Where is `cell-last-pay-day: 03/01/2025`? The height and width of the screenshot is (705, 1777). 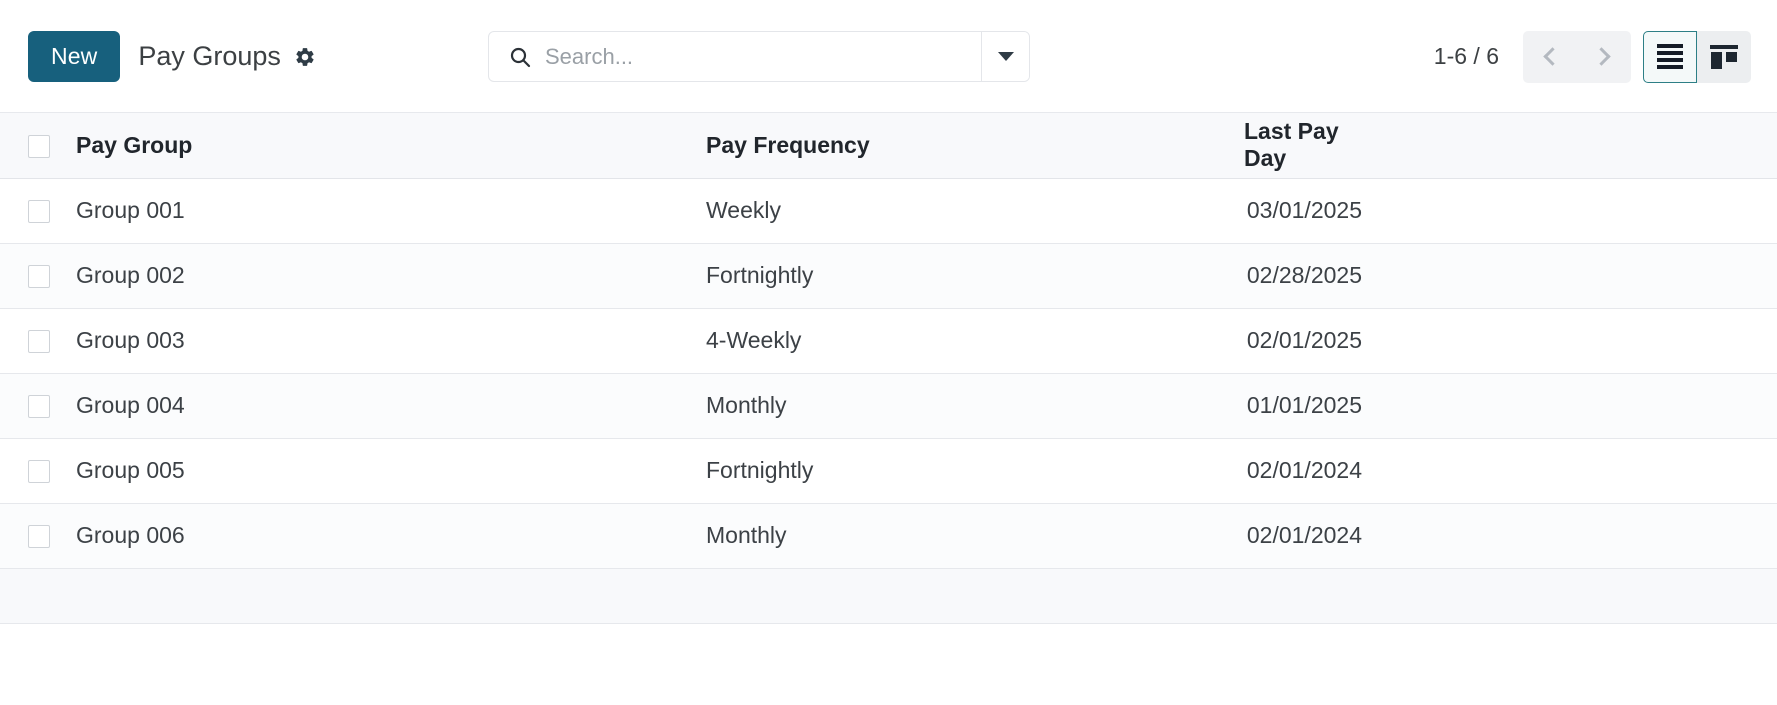
cell-last-pay-day: 03/01/2025 is located at coordinates (1510, 211).